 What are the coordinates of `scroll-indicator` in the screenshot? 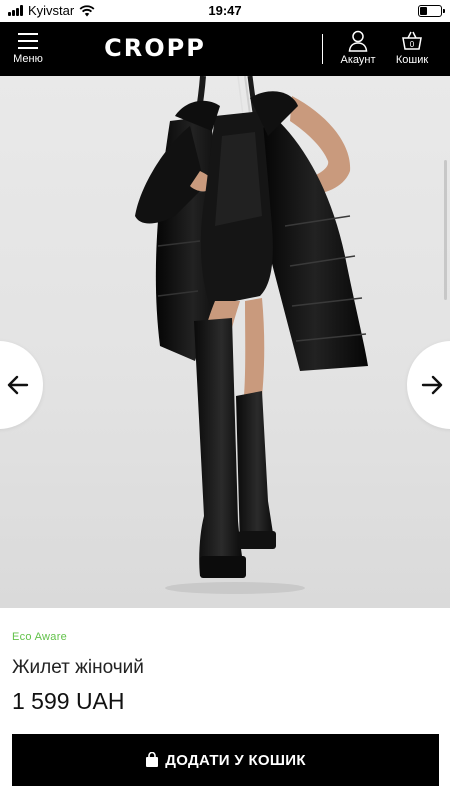 It's located at (445, 230).